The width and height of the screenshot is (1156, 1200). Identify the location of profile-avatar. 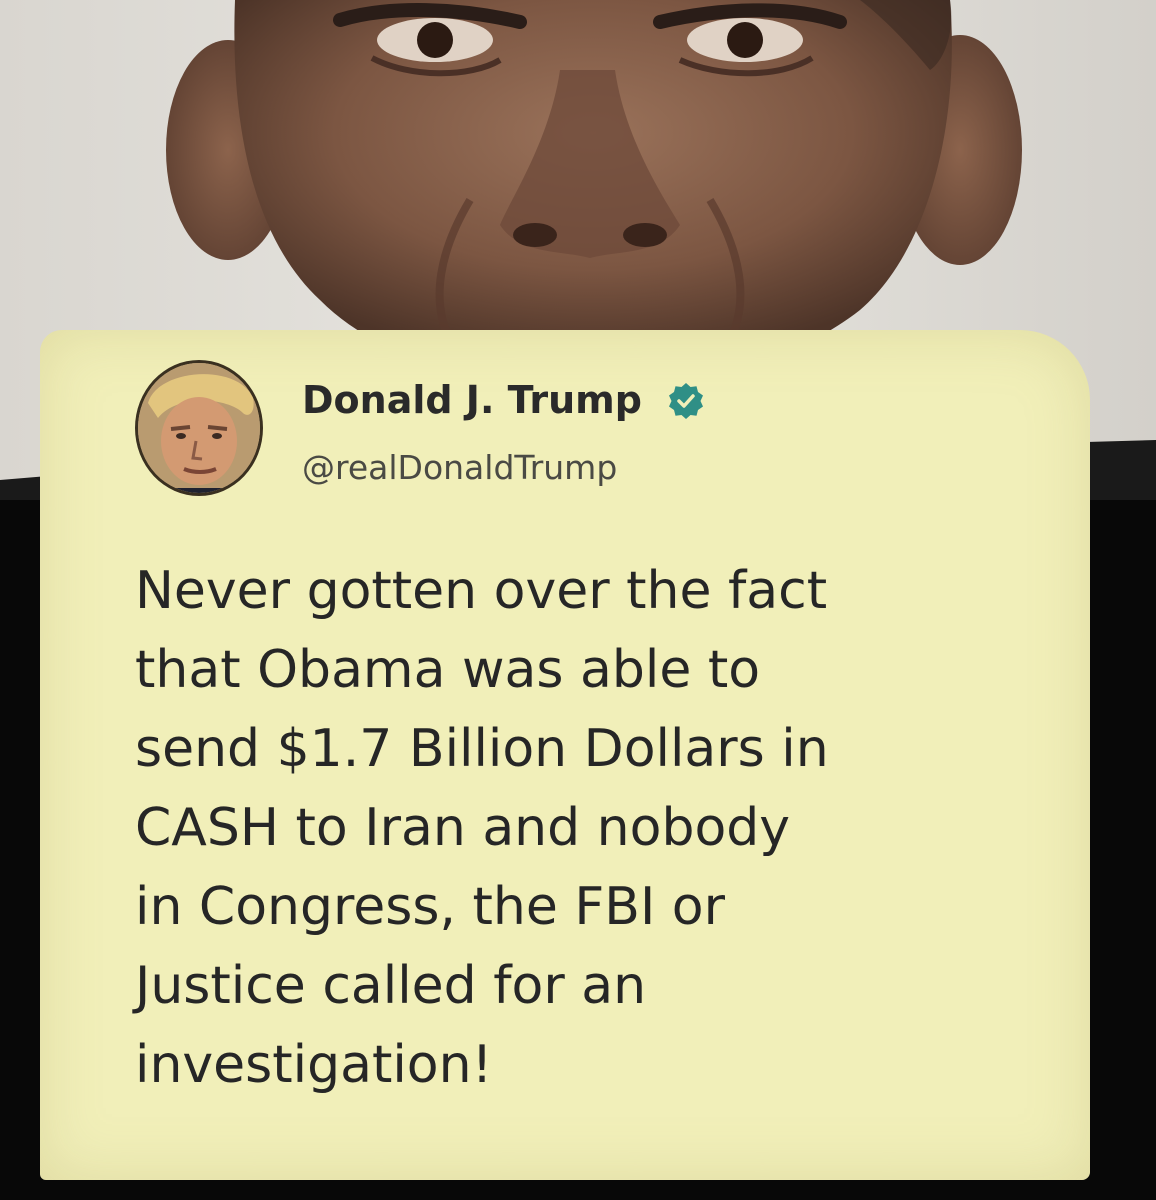
(199, 428).